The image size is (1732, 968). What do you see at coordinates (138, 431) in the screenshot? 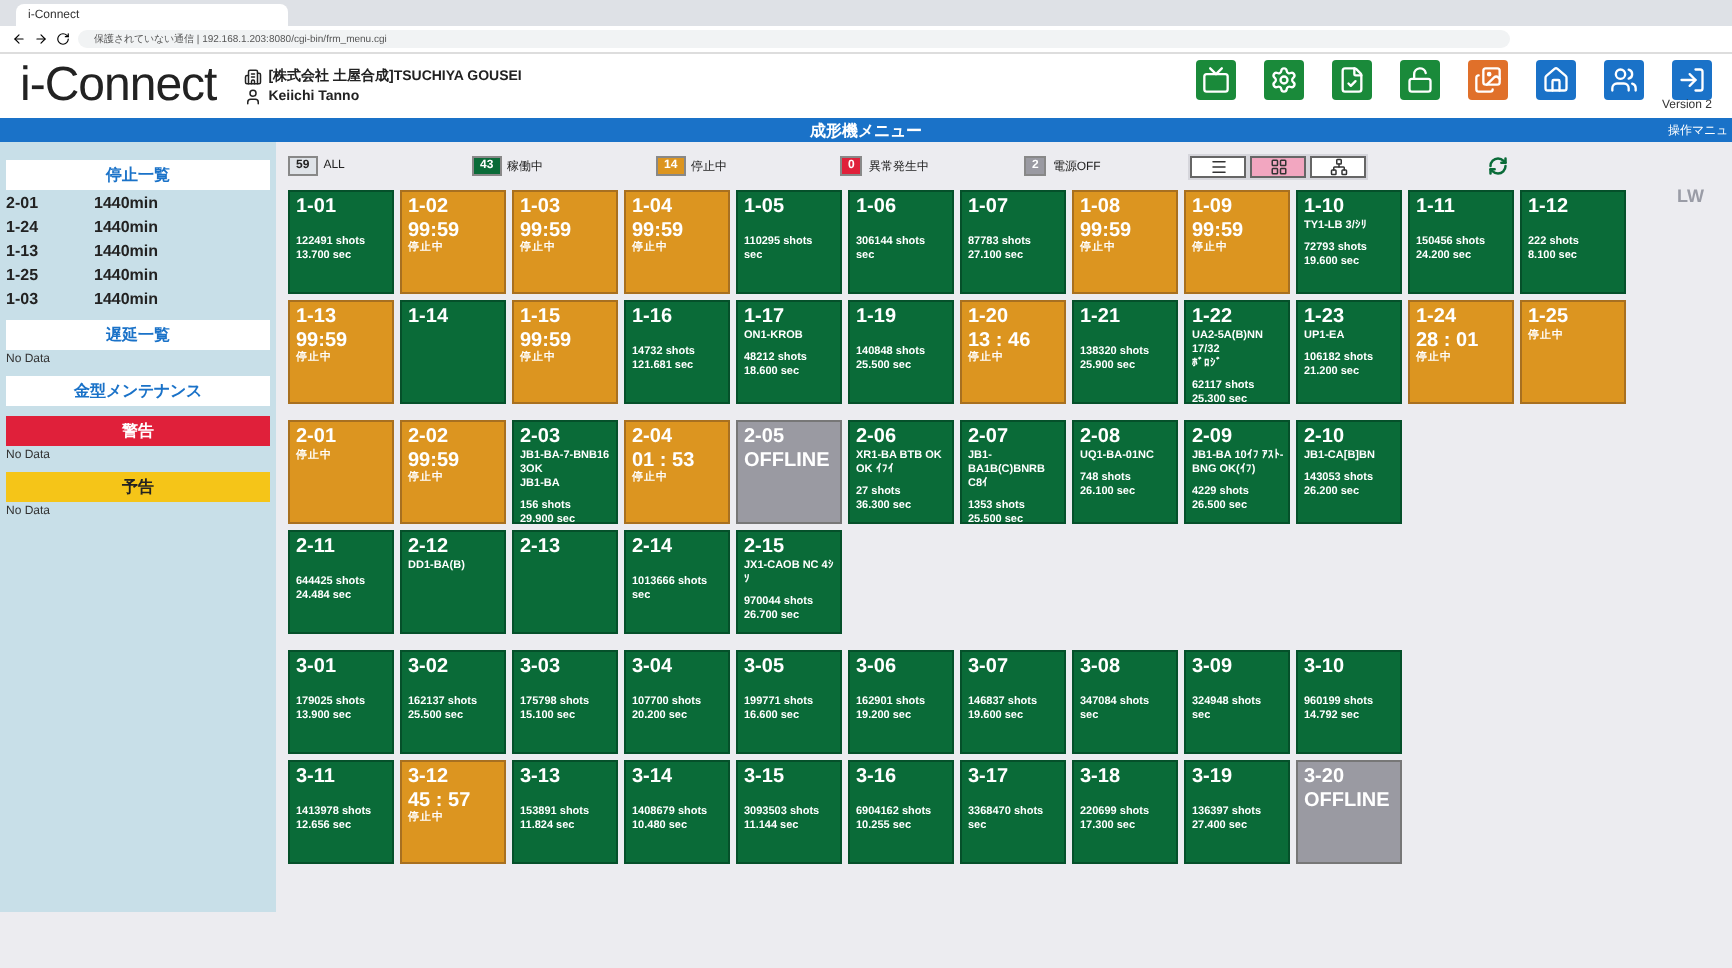
I see `alert-heading: 警告` at bounding box center [138, 431].